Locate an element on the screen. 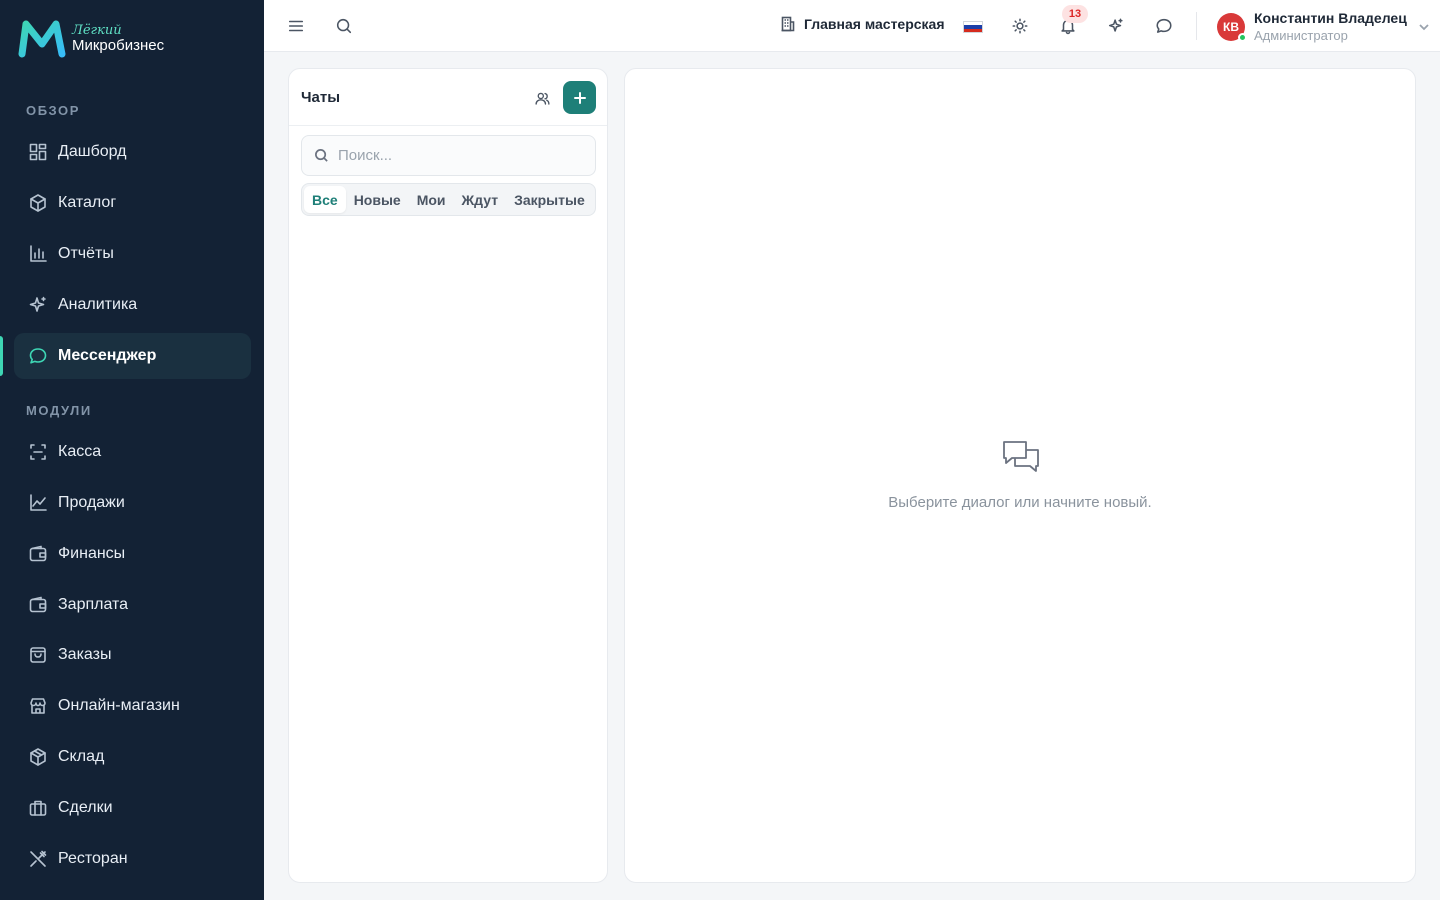  brand-top: Лёгкий is located at coordinates (97, 30).